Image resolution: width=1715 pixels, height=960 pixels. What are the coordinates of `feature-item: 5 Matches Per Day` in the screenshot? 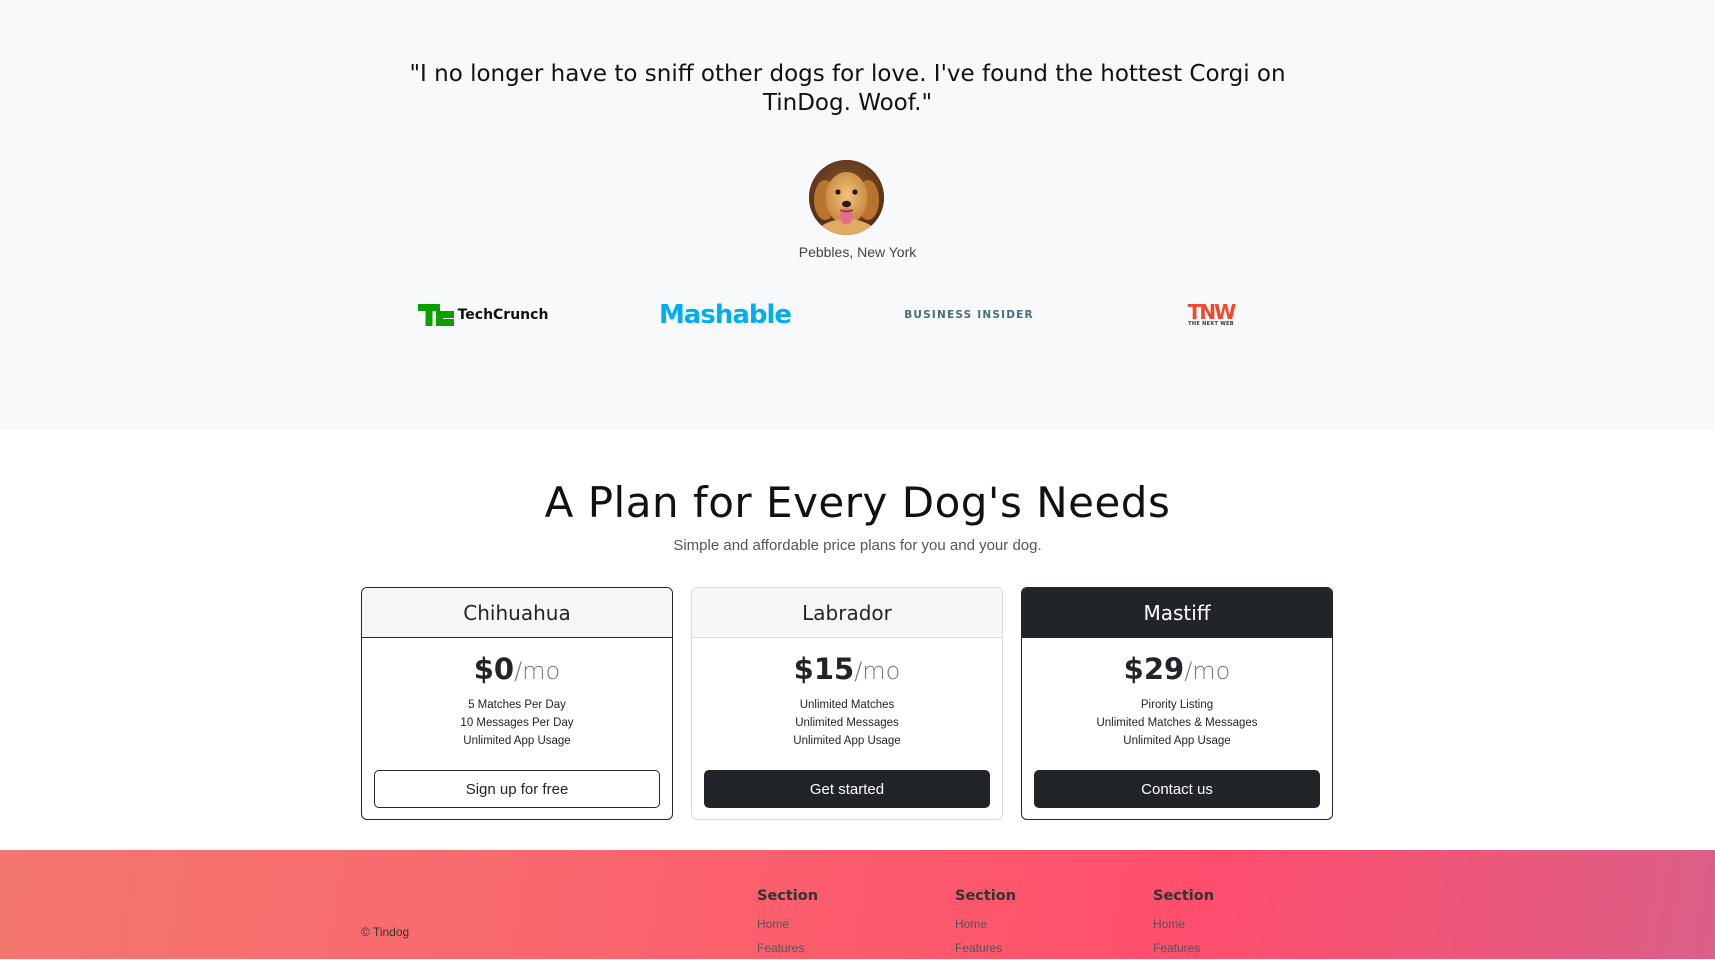 It's located at (517, 705).